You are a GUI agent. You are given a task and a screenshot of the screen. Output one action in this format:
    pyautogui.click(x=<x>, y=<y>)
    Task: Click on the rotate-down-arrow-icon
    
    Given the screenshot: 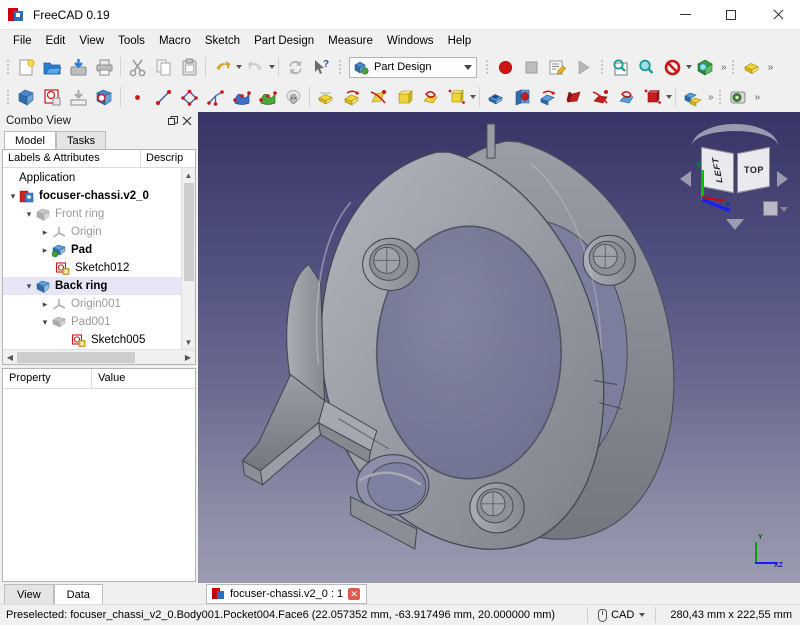 What is the action you would take?
    pyautogui.click(x=735, y=224)
    